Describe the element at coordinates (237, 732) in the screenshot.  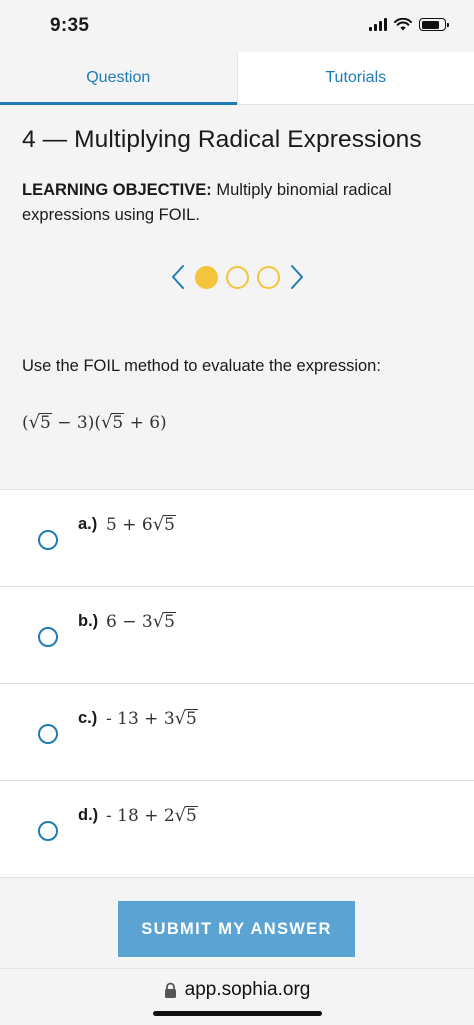
I see `answer-option-c: c.) - 13 + 3 √ 5` at that location.